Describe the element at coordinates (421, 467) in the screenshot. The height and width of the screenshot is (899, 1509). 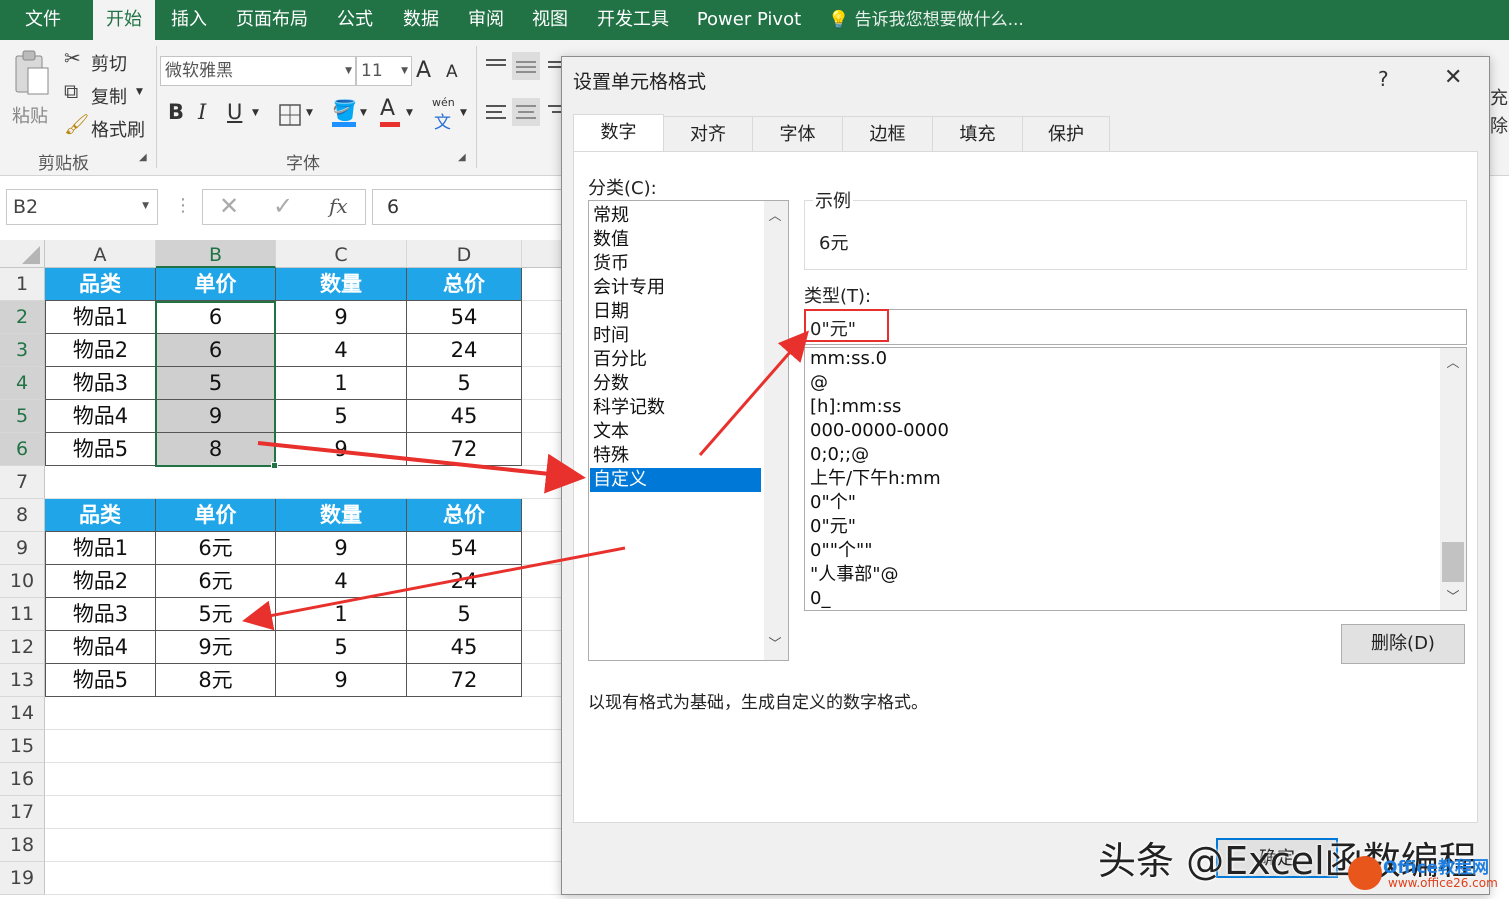
I see `arrow-to-custom-category` at that location.